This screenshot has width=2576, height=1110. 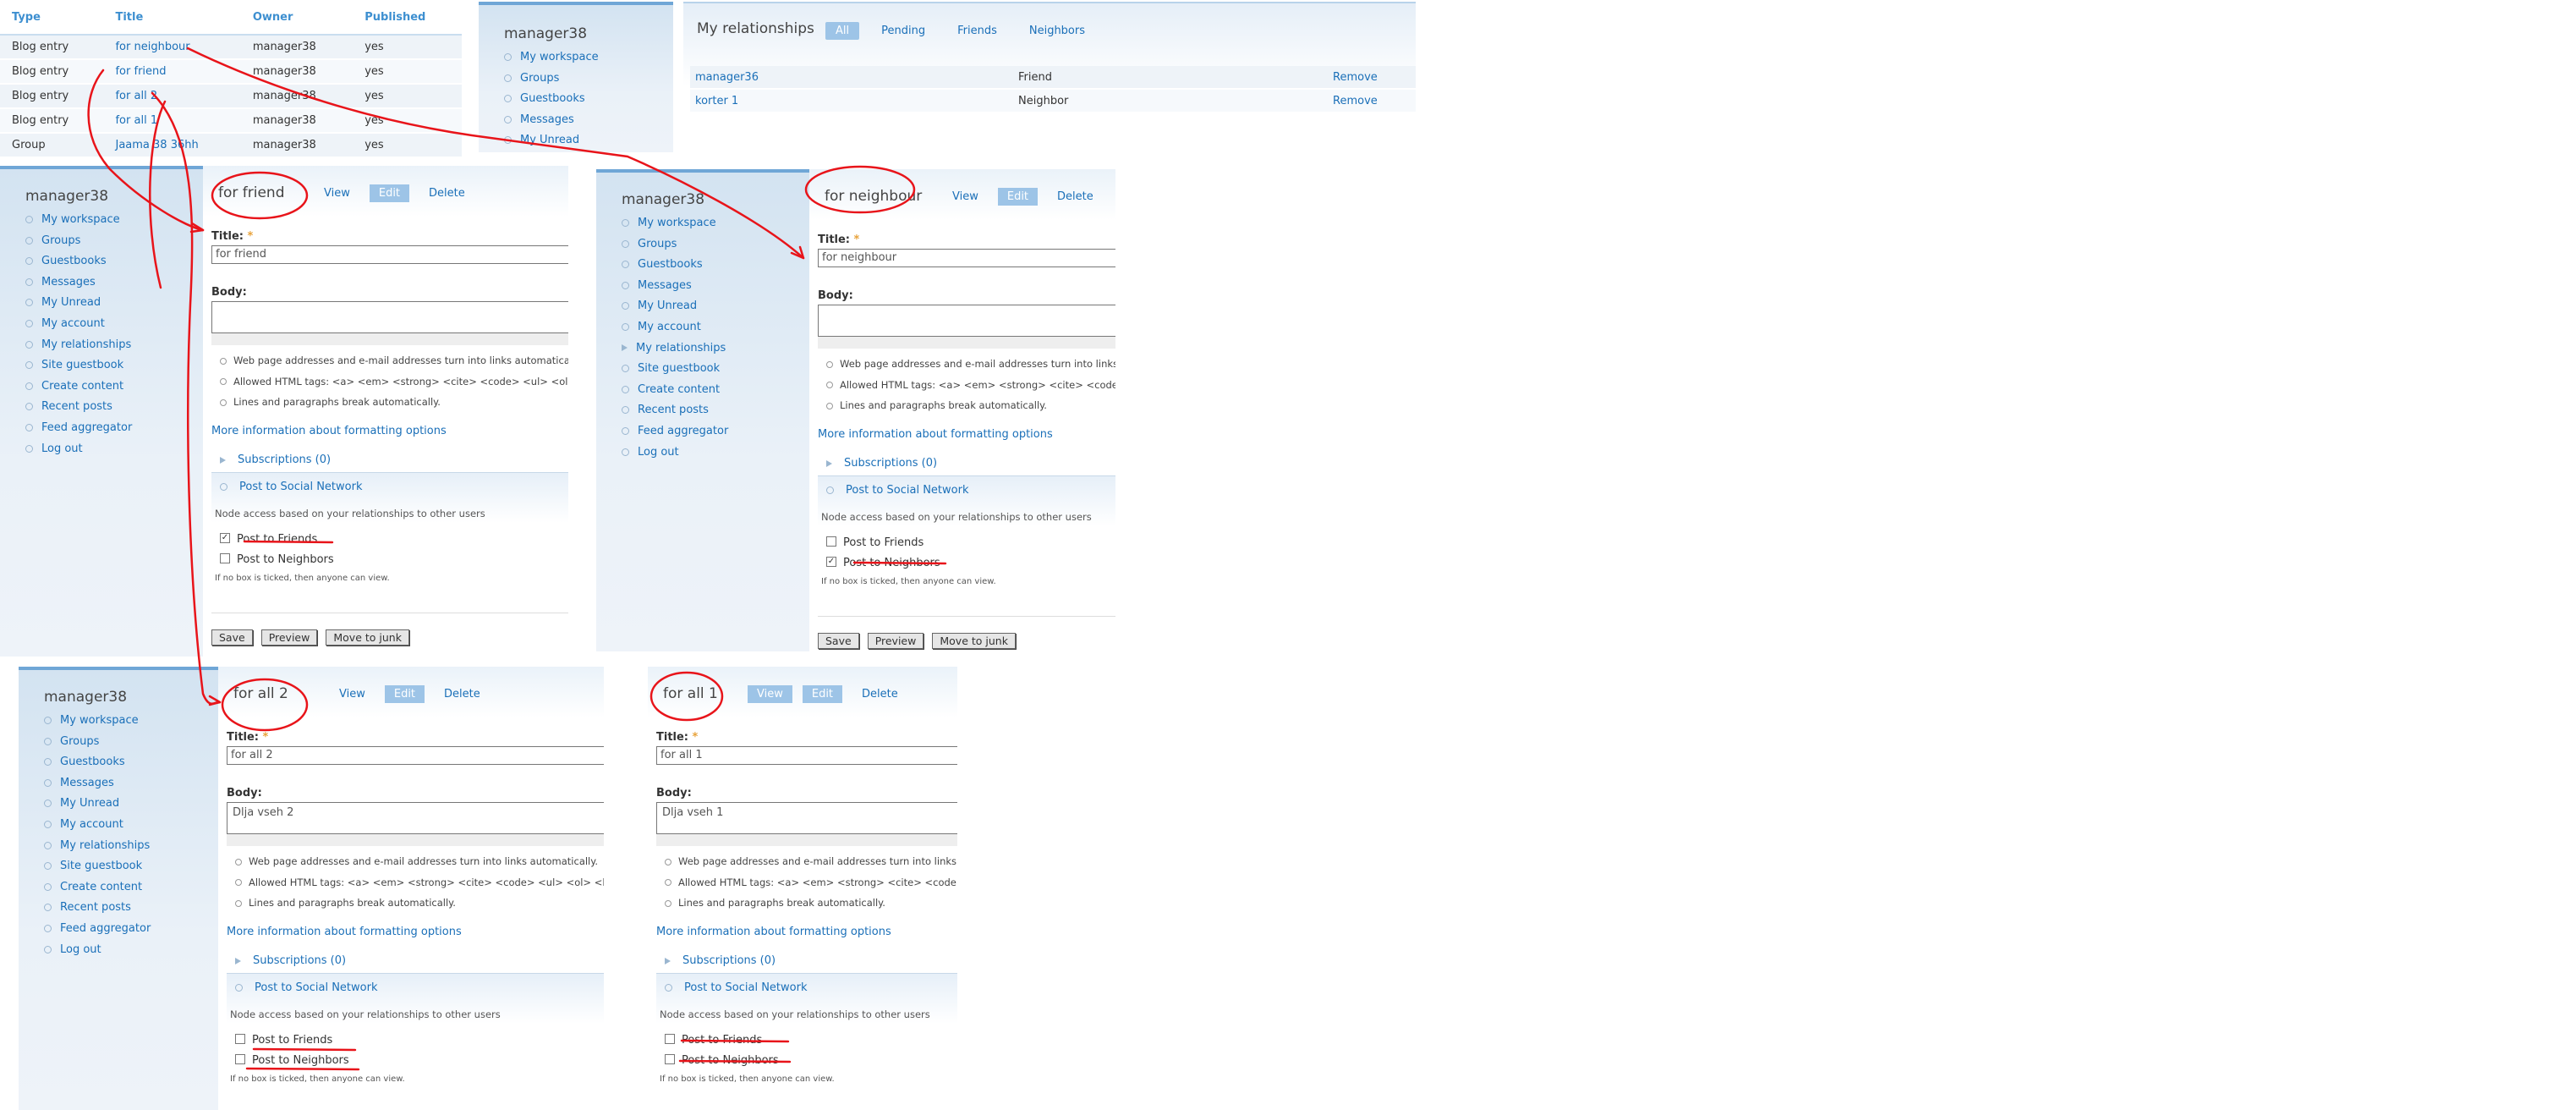 What do you see at coordinates (716, 101) in the screenshot?
I see `user-link: korter 1` at bounding box center [716, 101].